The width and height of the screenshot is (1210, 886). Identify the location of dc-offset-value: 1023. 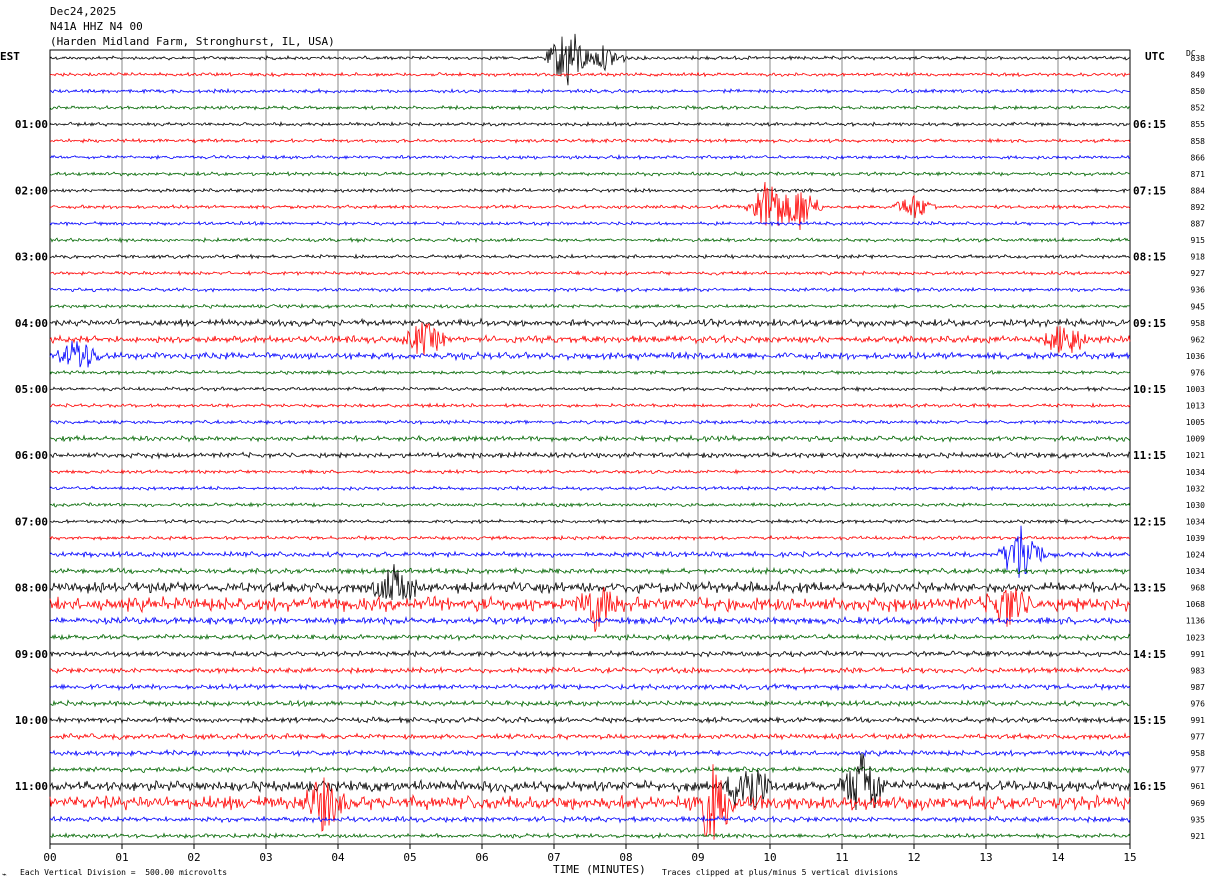
(1195, 637).